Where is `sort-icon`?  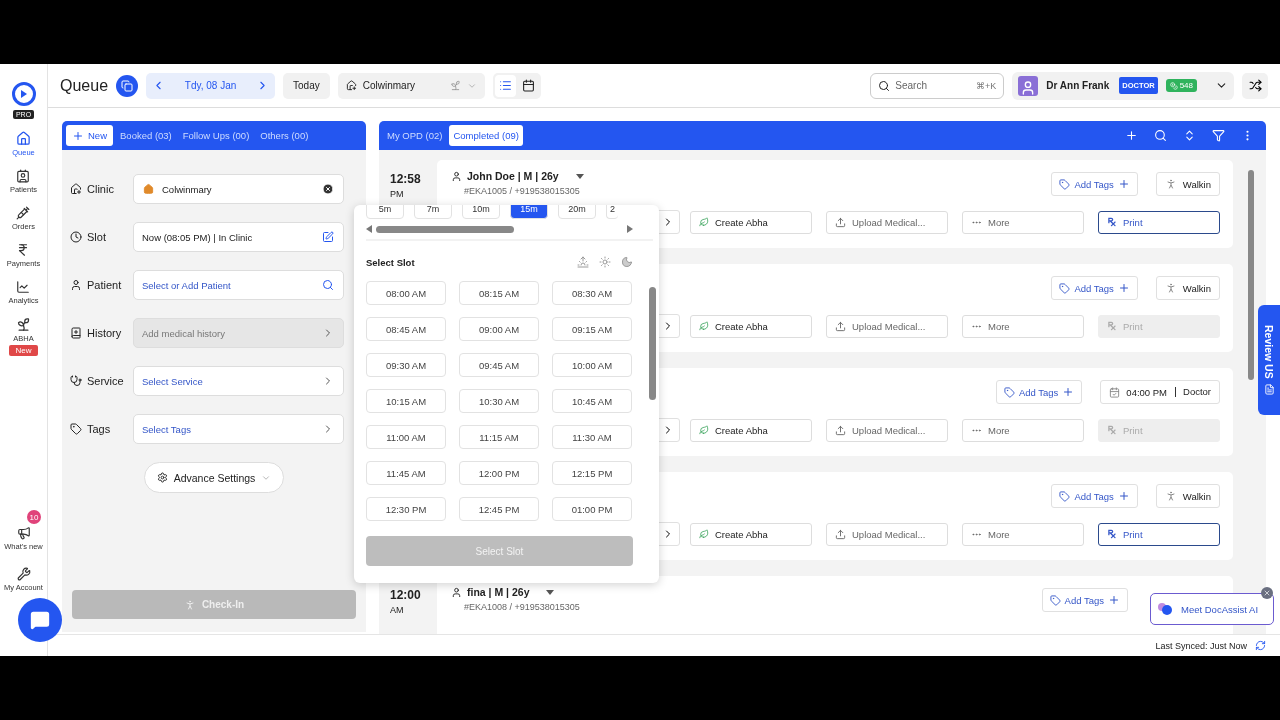
sort-icon is located at coordinates (1189, 135).